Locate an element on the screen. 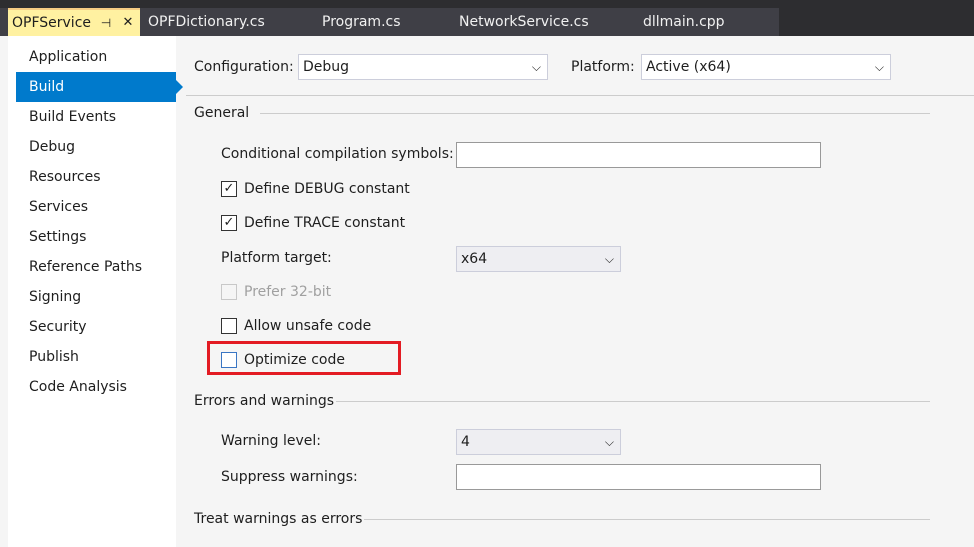  treat-warnings-heading-rule is located at coordinates (647, 519).